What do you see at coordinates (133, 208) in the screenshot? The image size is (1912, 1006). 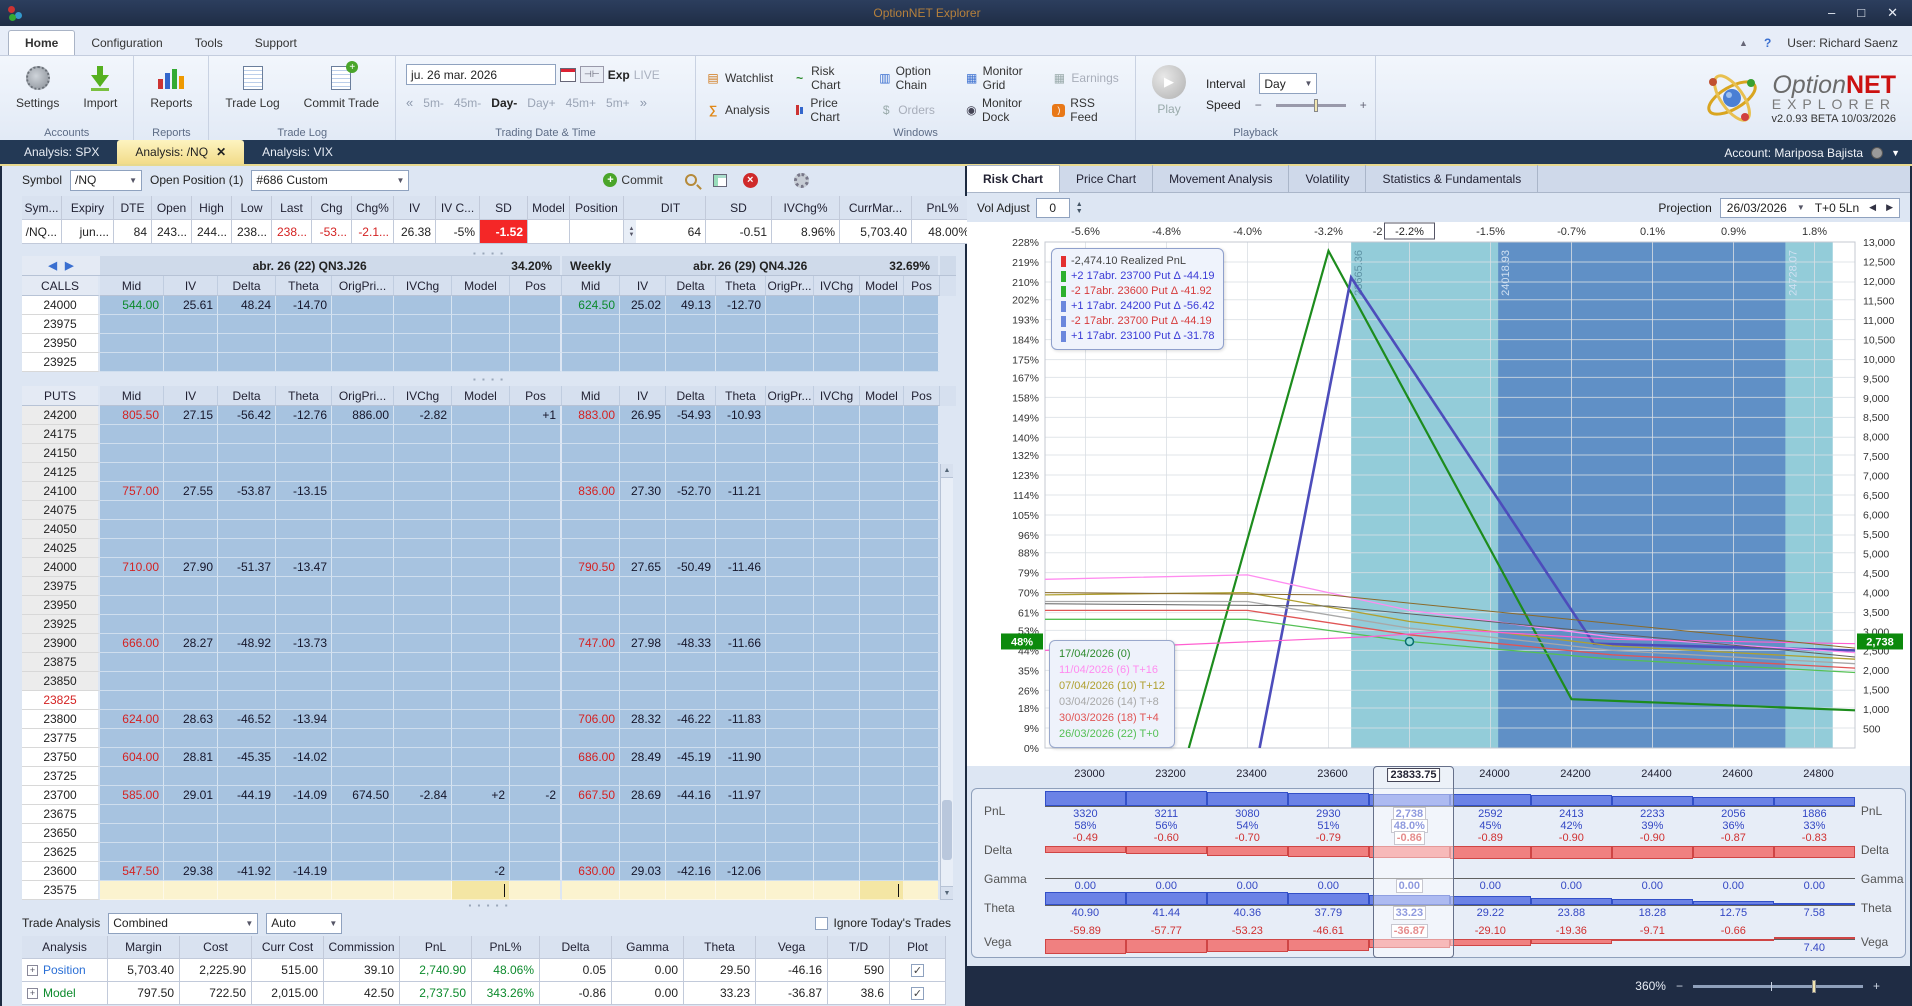 I see `quote-header: DTE` at bounding box center [133, 208].